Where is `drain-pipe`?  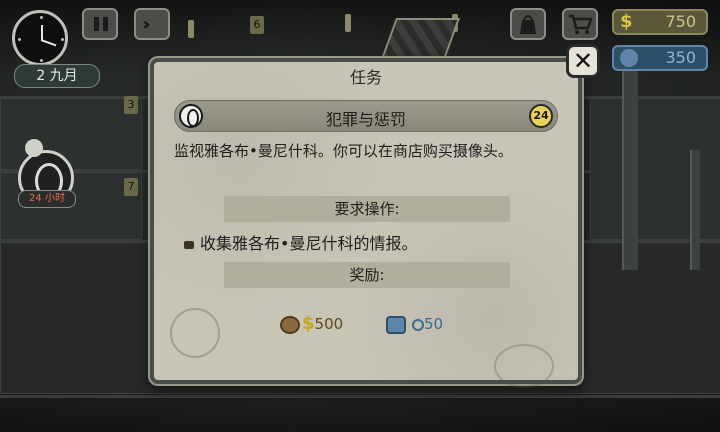 drain-pipe is located at coordinates (630, 170).